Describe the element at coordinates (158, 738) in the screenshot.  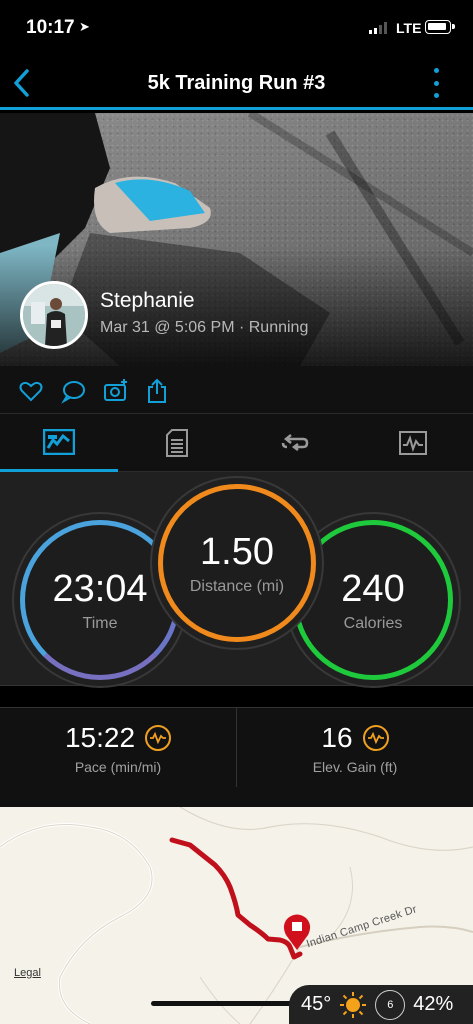
I see `pace-pulse-icon` at that location.